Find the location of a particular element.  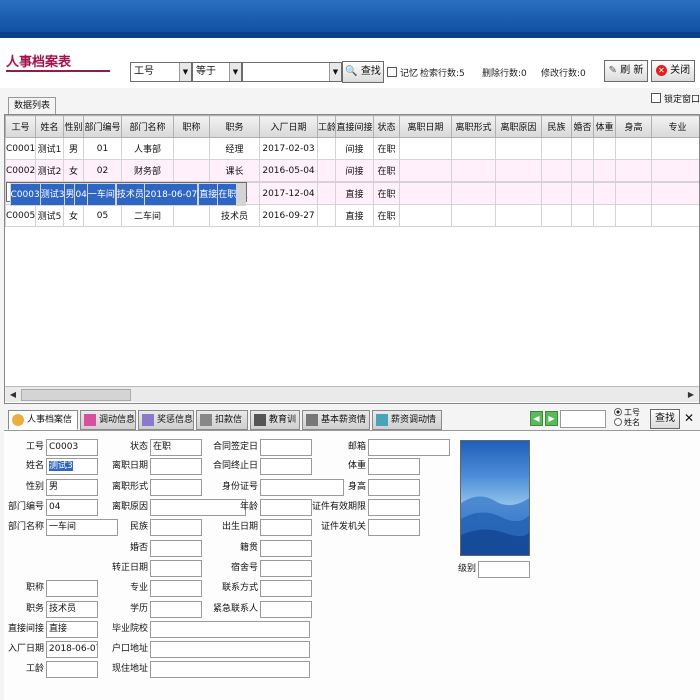

column-header: 职务 is located at coordinates (234, 126).